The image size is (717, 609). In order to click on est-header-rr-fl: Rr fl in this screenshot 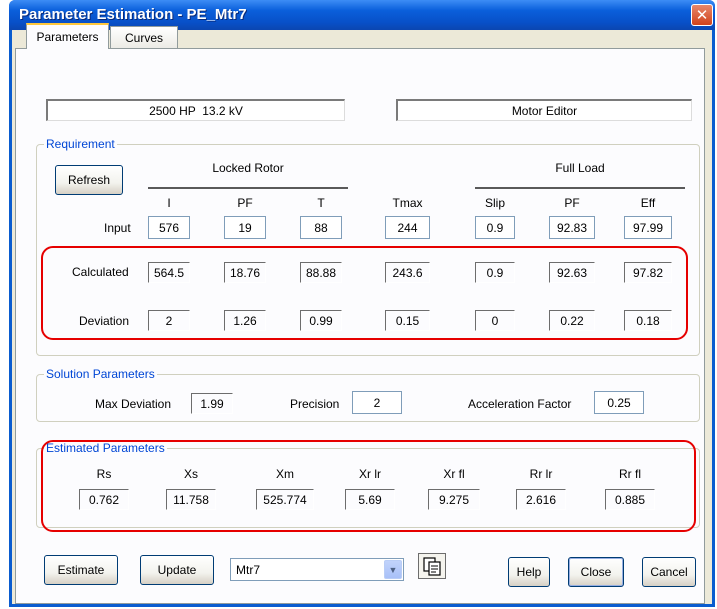, I will do `click(630, 474)`.